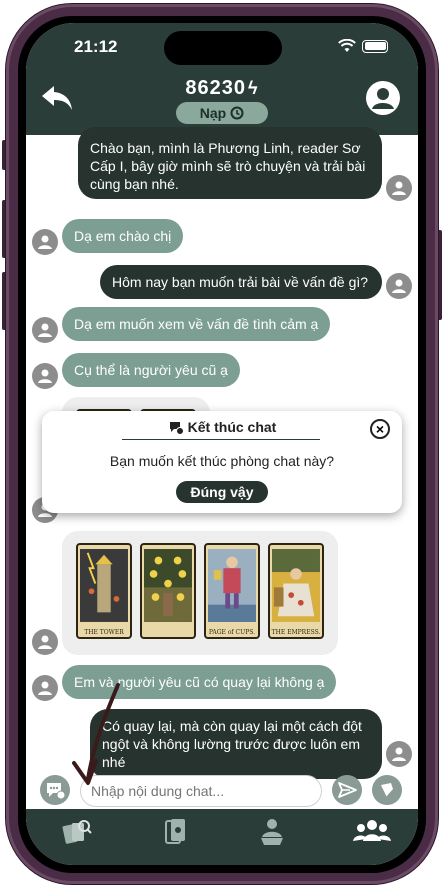 The height and width of the screenshot is (889, 444). I want to click on profile-button, so click(383, 98).